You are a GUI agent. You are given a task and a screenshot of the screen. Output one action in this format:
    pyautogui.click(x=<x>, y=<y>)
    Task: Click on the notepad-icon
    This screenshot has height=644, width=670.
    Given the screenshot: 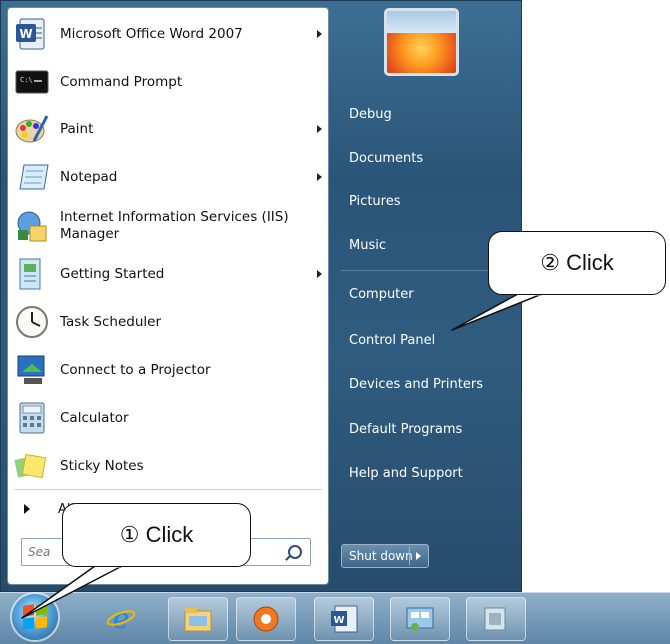 What is the action you would take?
    pyautogui.click(x=32, y=177)
    